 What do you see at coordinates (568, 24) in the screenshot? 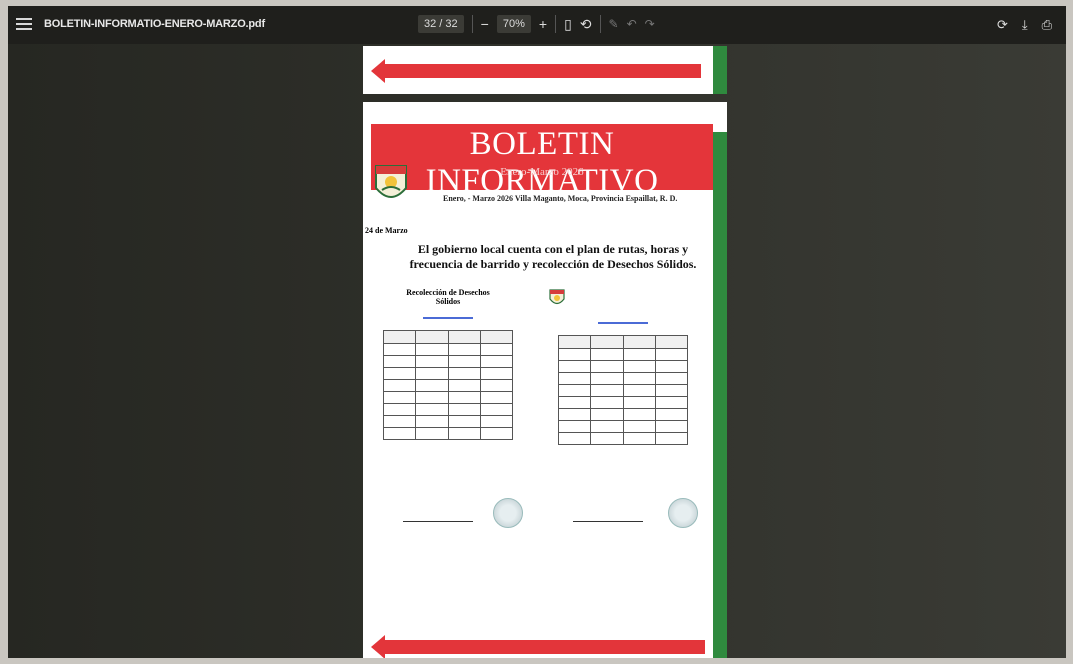
I see `fit-page-icon: ▯` at bounding box center [568, 24].